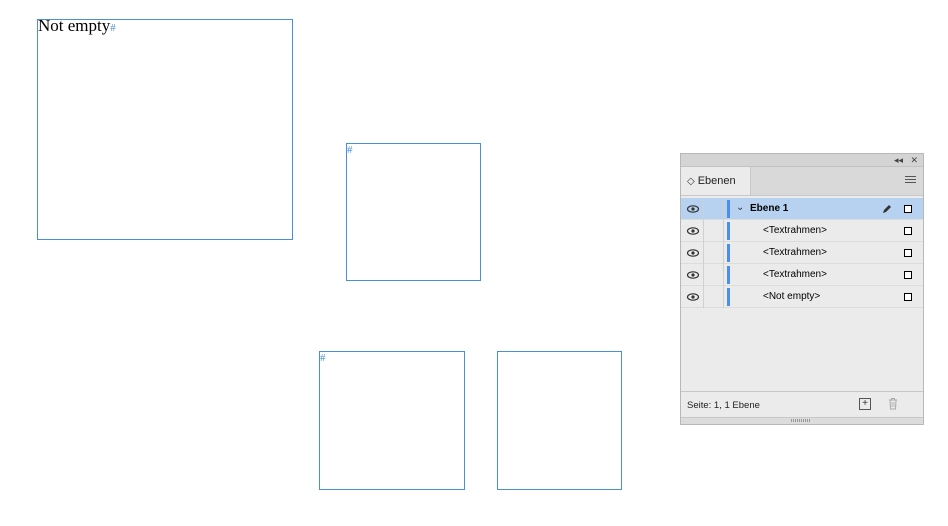 Image resolution: width=948 pixels, height=526 pixels. I want to click on list-item: <Not empty>, so click(802, 297).